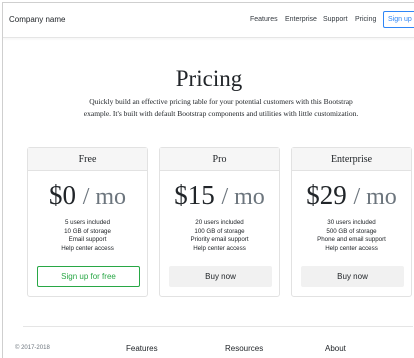 The height and width of the screenshot is (358, 414). Describe the element at coordinates (351, 195) in the screenshot. I see `card-price: $29 / mo` at that location.